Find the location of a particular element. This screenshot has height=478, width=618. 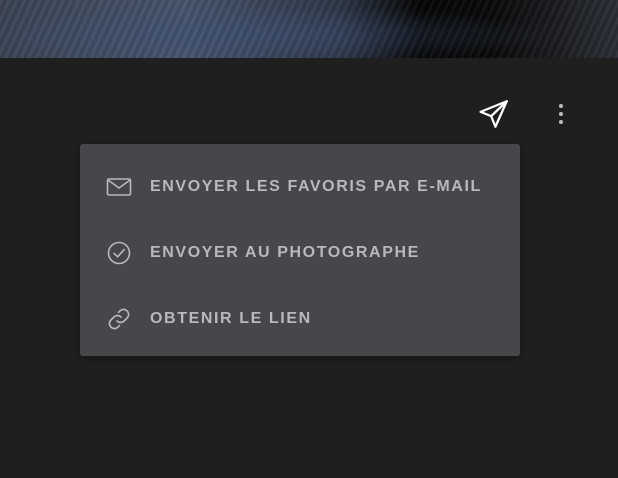

check-circle-icon is located at coordinates (119, 253).